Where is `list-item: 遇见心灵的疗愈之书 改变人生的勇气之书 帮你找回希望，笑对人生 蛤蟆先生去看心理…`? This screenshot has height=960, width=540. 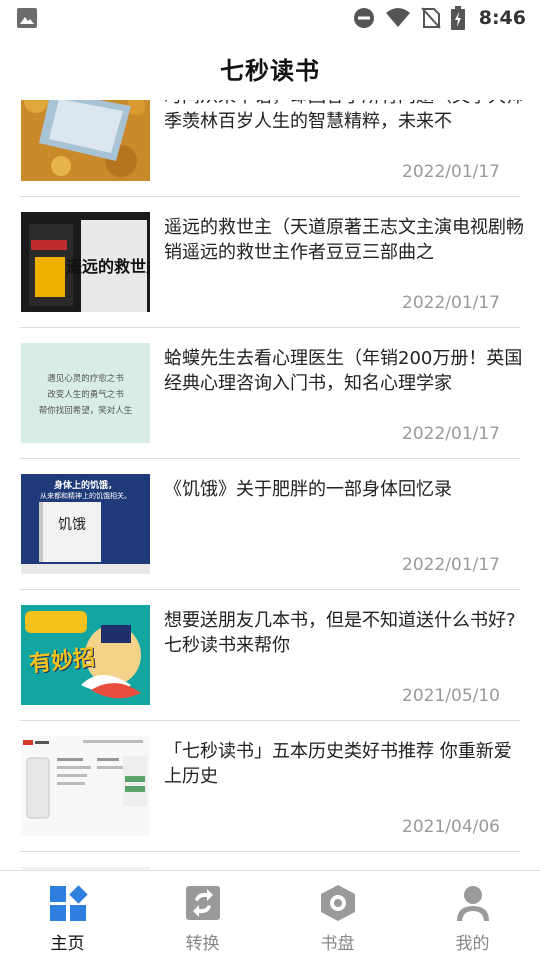 list-item: 遇见心灵的疗愈之书 改变人生的勇气之书 帮你找回希望，笑对人生 蛤蟆先生去看心理… is located at coordinates (271, 393).